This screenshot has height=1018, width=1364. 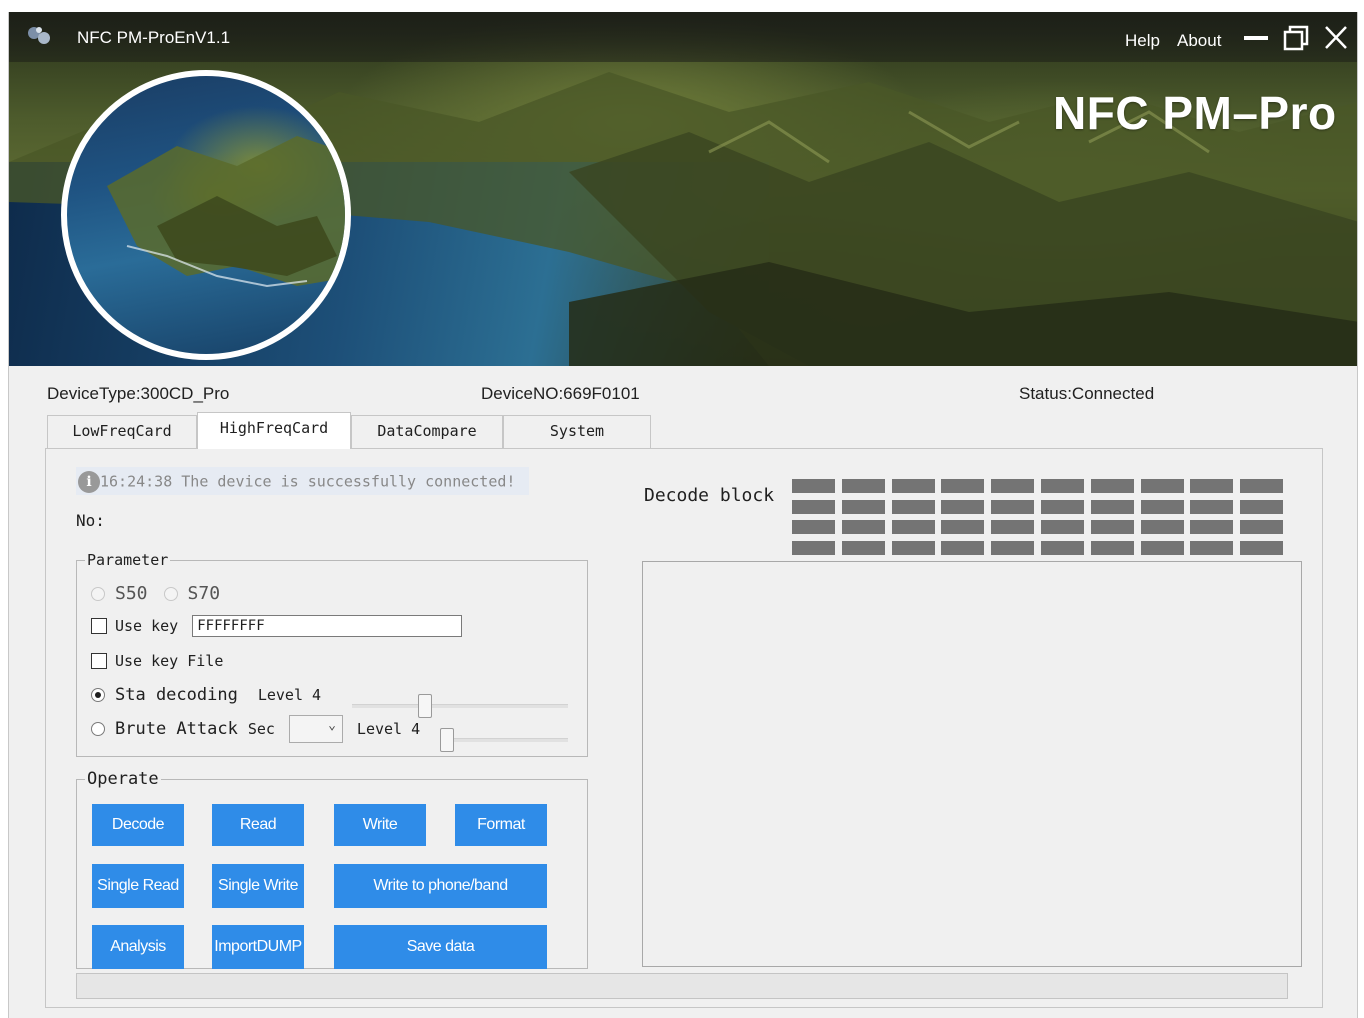 I want to click on use-key-row: Use key, so click(x=277, y=626).